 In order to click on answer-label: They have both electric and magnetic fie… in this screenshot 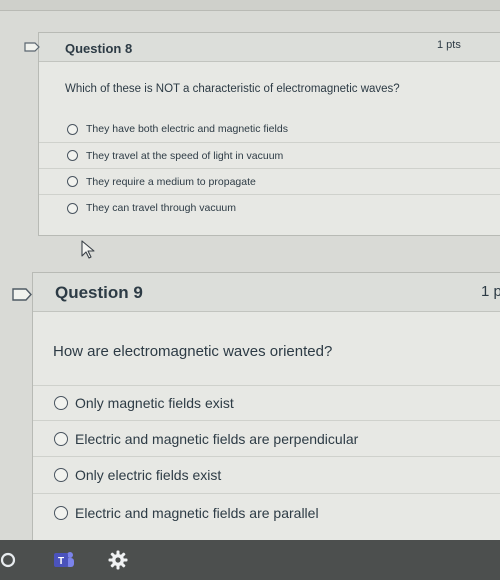, I will do `click(187, 129)`.